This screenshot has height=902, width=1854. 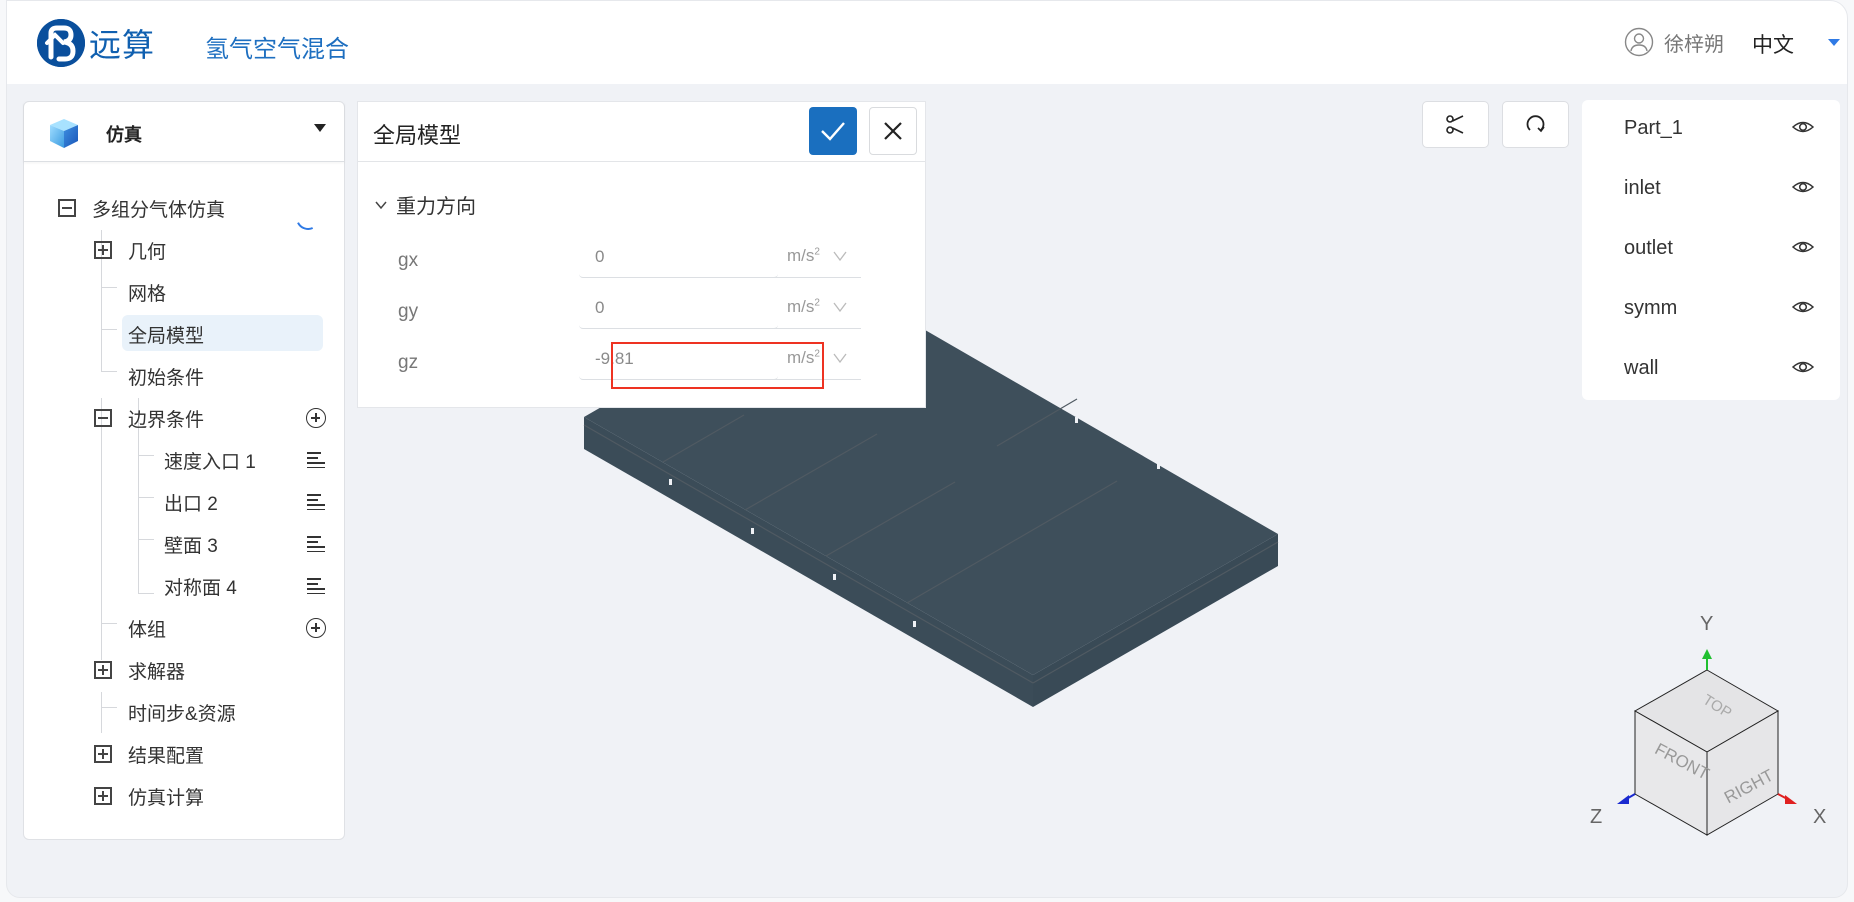 I want to click on model-left-side-face, so click(x=808, y=562).